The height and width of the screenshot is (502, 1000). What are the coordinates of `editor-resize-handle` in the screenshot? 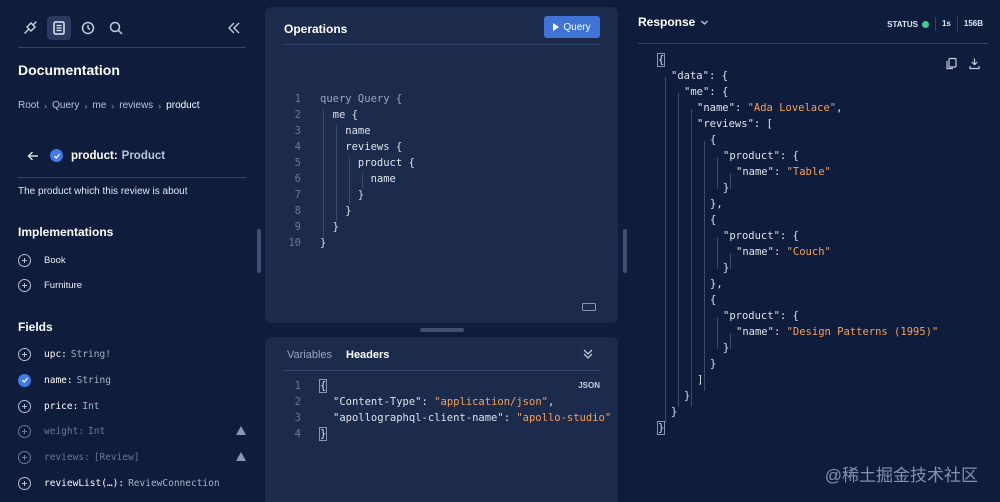 It's located at (442, 330).